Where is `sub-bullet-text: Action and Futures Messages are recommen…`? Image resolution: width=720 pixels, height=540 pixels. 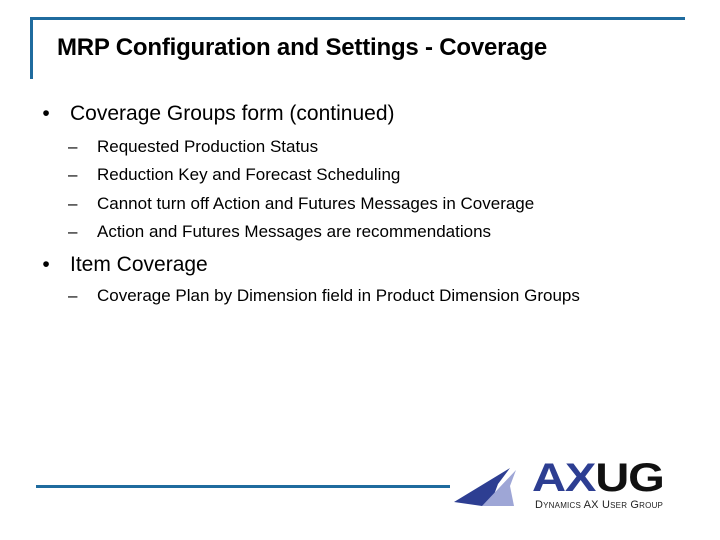 sub-bullet-text: Action and Futures Messages are recommen… is located at coordinates (294, 231).